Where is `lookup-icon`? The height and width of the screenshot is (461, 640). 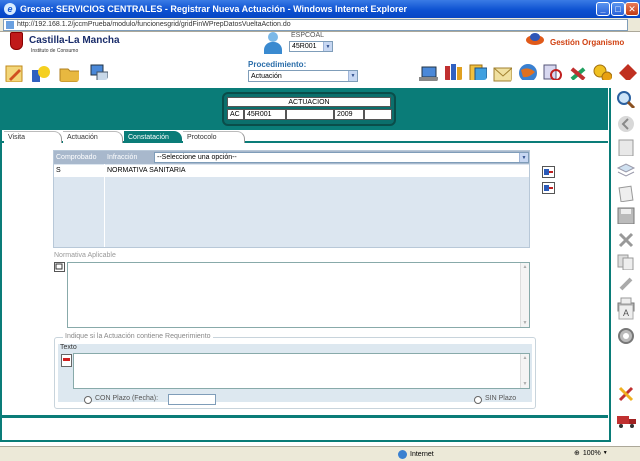
lookup-icon is located at coordinates (59, 266).